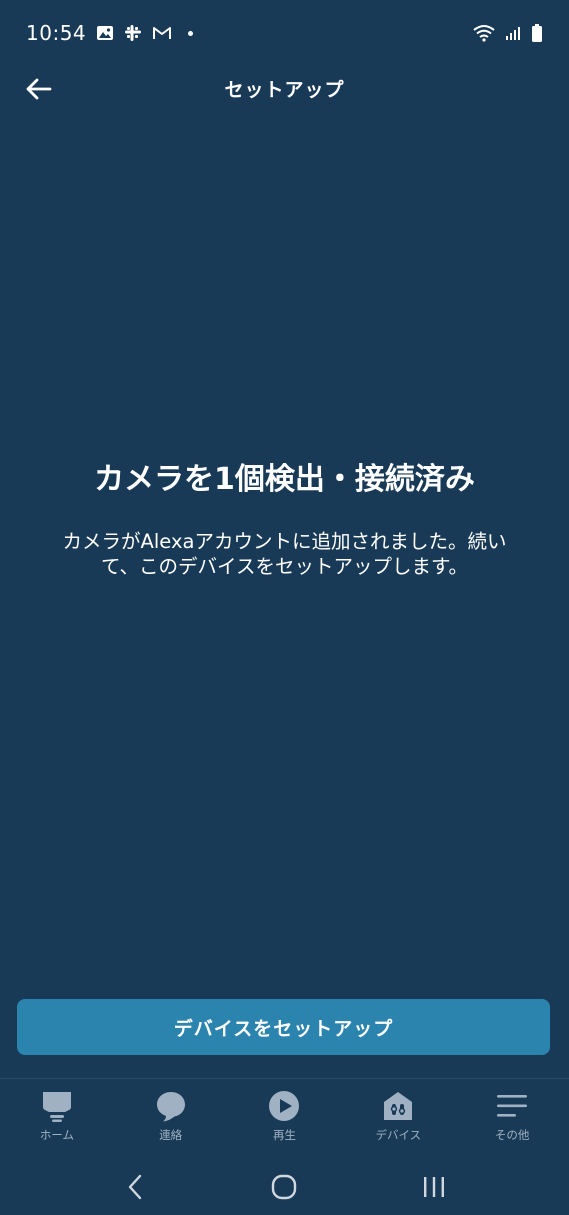 This screenshot has height=1215, width=569. I want to click on nav-label-devices: デバイス, so click(398, 1135).